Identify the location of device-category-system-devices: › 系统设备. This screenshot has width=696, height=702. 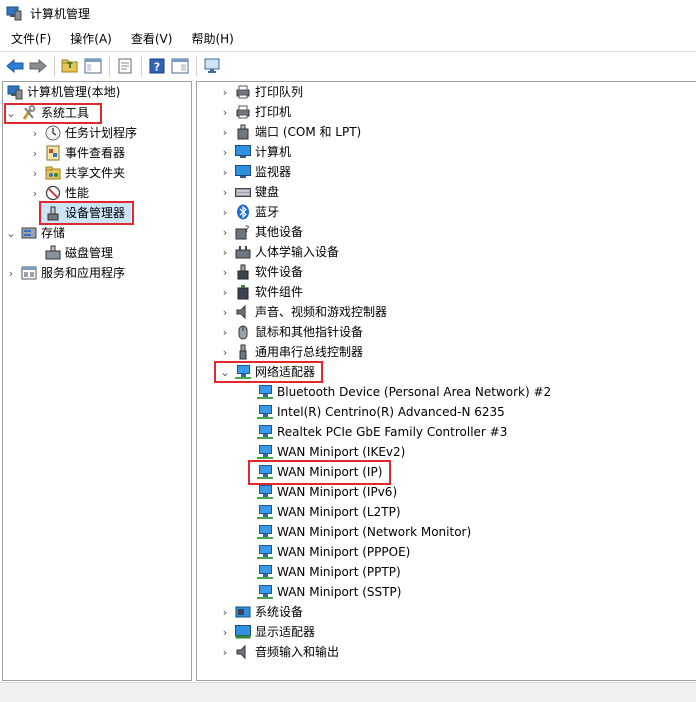
(261, 612).